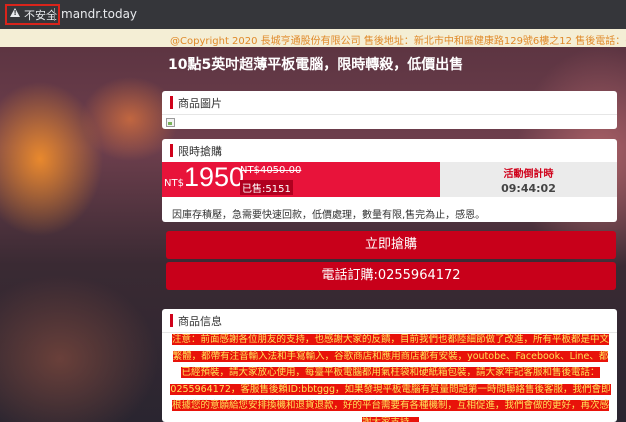  I want to click on countdown-block: 活動倒計時 09:44:02, so click(528, 179).